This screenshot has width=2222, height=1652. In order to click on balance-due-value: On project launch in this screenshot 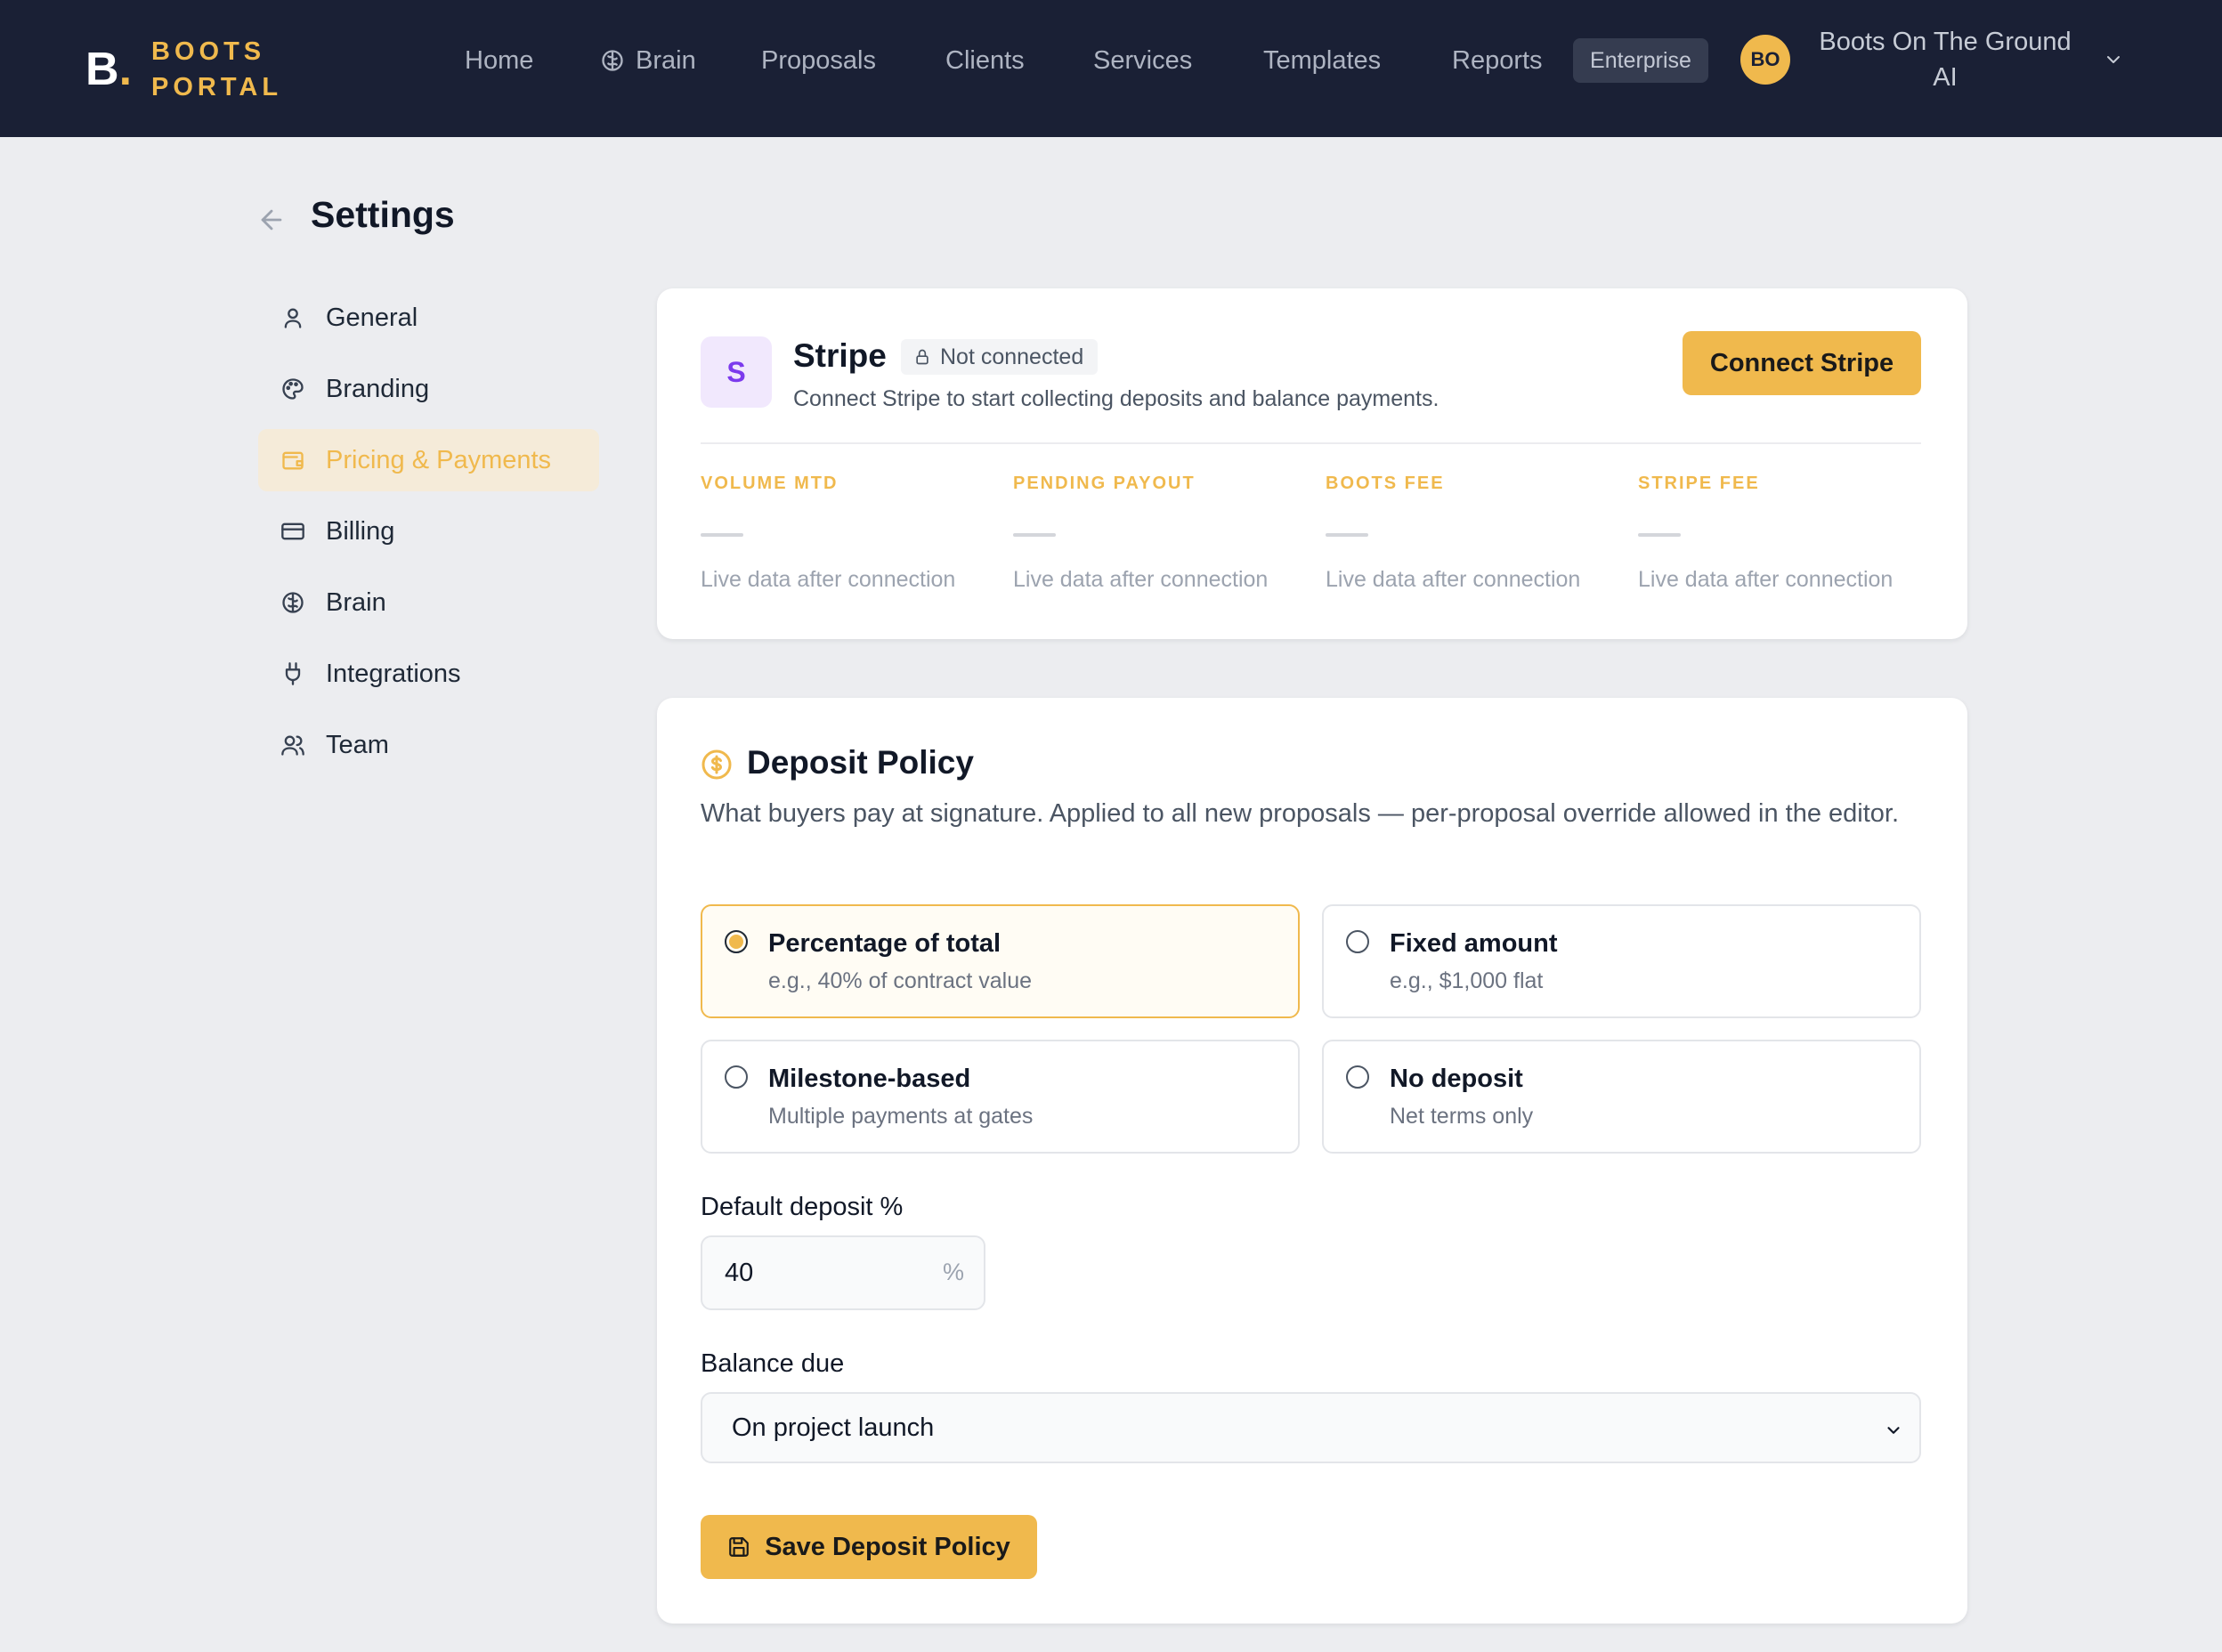, I will do `click(833, 1427)`.